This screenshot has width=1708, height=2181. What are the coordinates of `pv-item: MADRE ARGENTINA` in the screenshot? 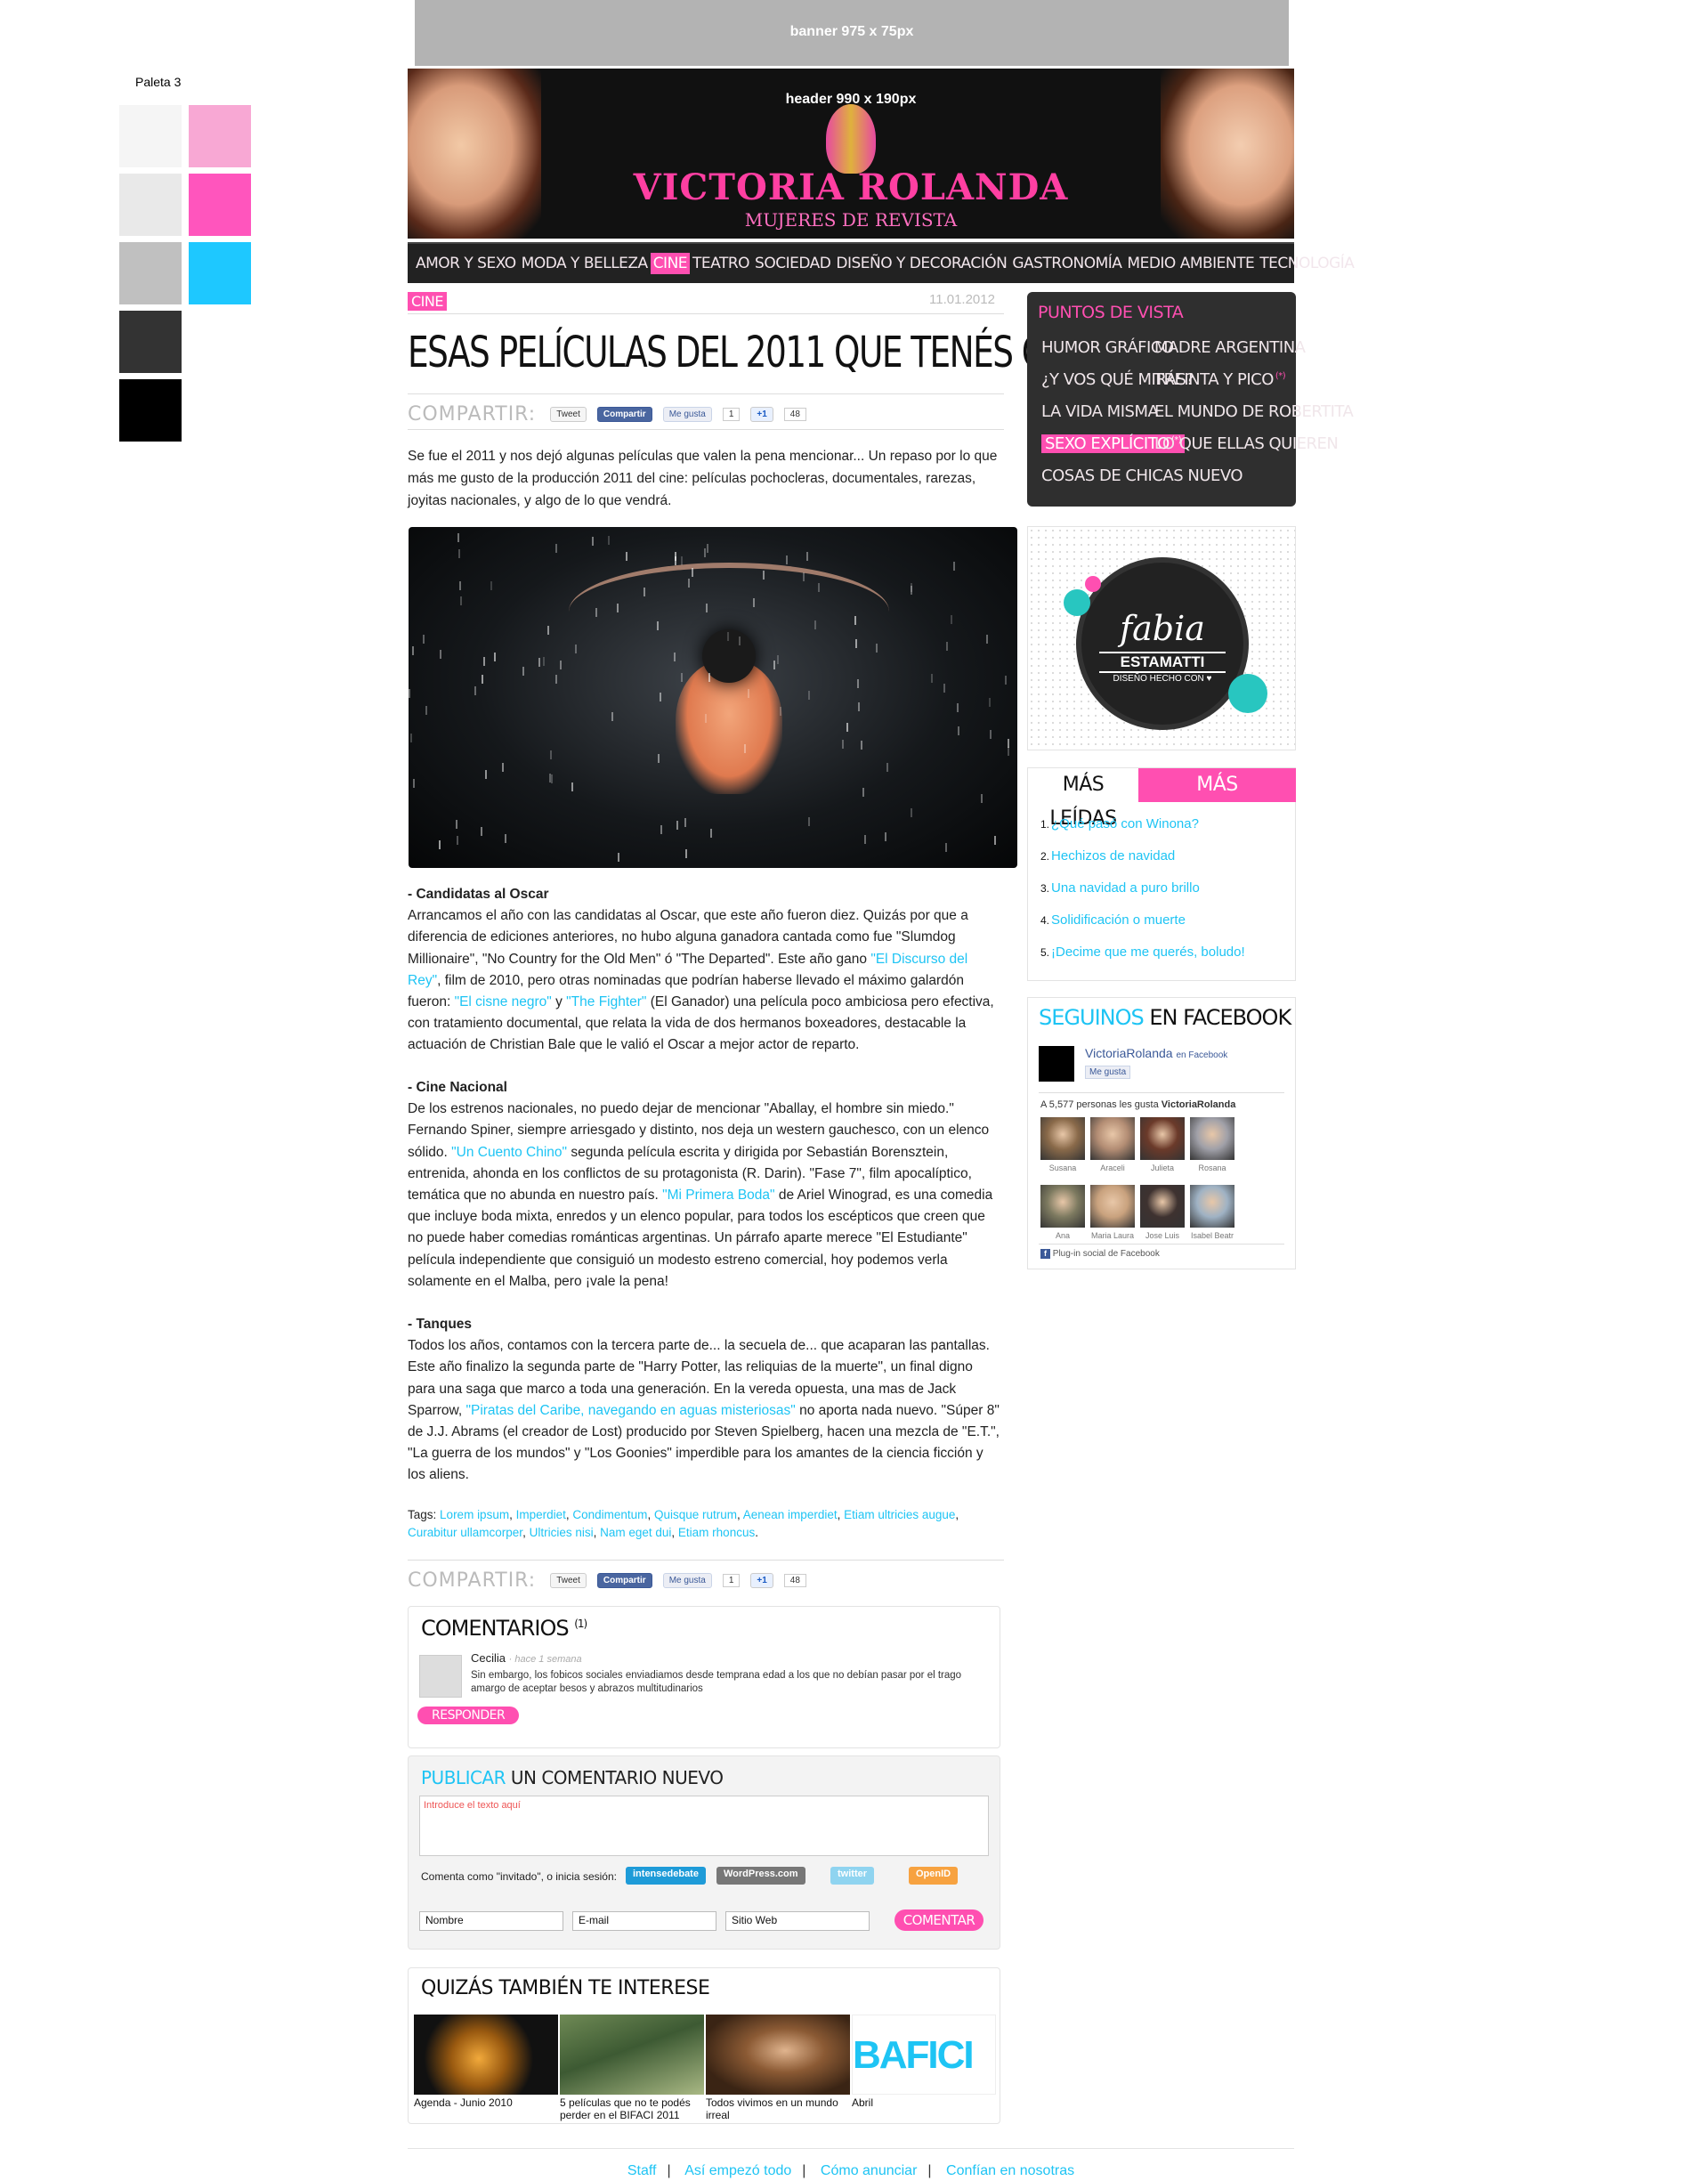 It's located at (1230, 347).